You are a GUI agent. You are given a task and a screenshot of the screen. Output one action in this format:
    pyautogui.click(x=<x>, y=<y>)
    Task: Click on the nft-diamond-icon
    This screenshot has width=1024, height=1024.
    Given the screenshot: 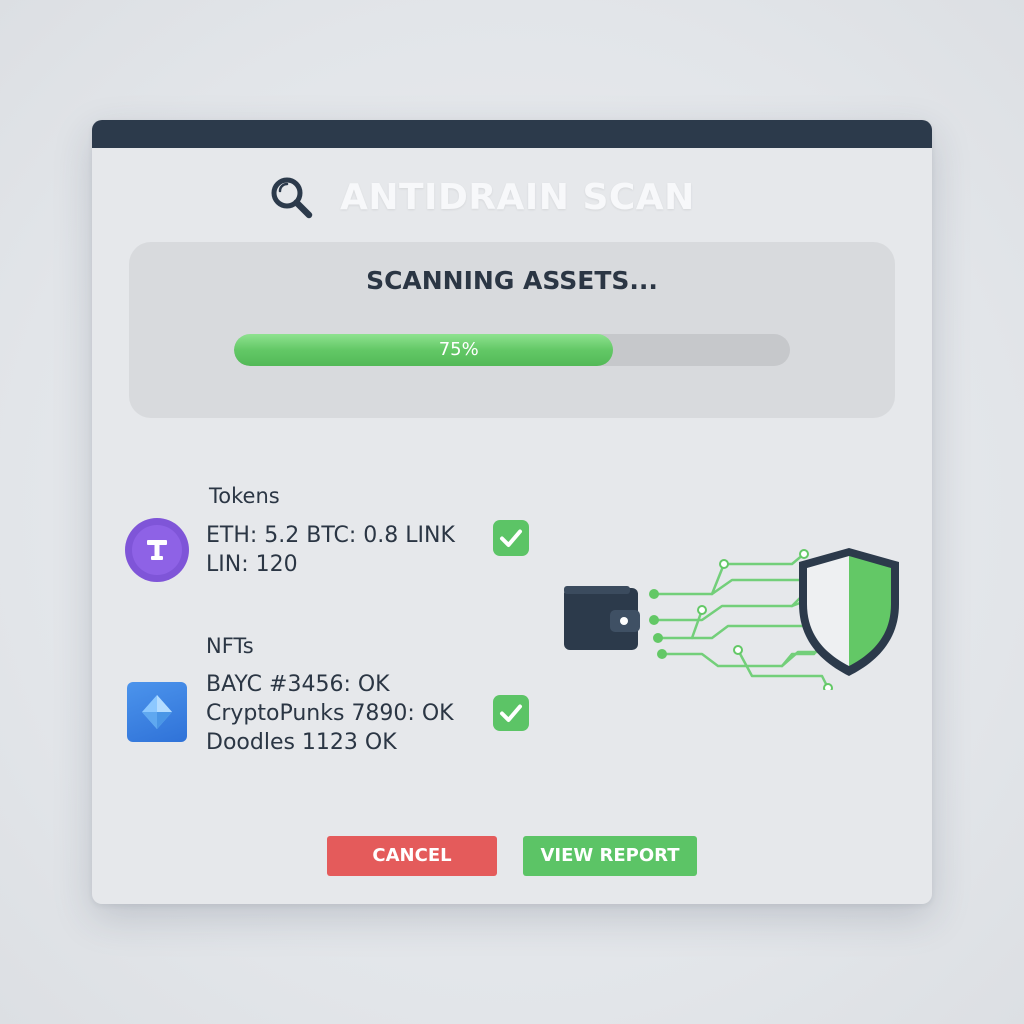 What is the action you would take?
    pyautogui.click(x=157, y=712)
    